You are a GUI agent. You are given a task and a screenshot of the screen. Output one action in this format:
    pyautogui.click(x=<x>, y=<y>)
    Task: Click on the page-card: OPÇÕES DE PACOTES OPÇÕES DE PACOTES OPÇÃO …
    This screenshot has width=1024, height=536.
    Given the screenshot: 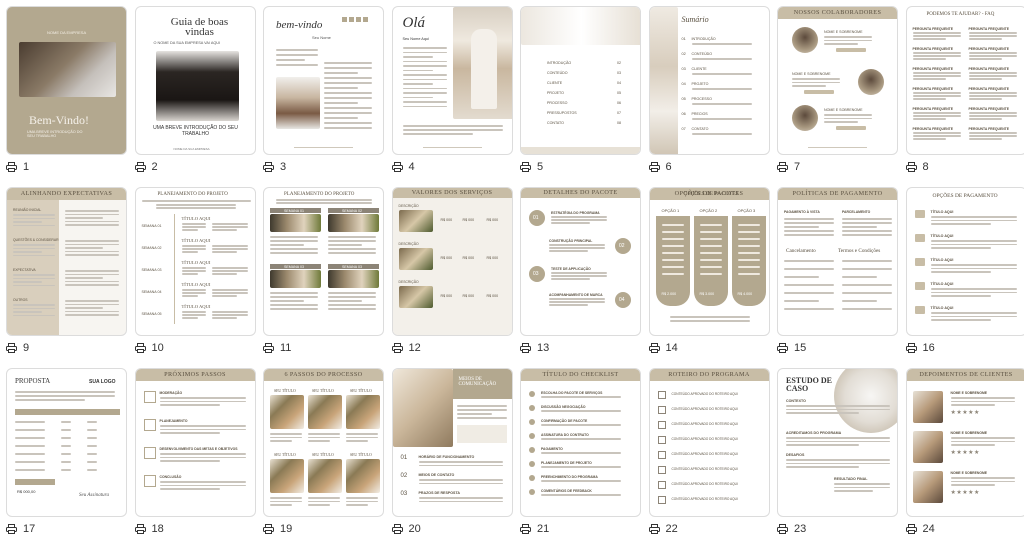 What is the action you would take?
    pyautogui.click(x=709, y=271)
    